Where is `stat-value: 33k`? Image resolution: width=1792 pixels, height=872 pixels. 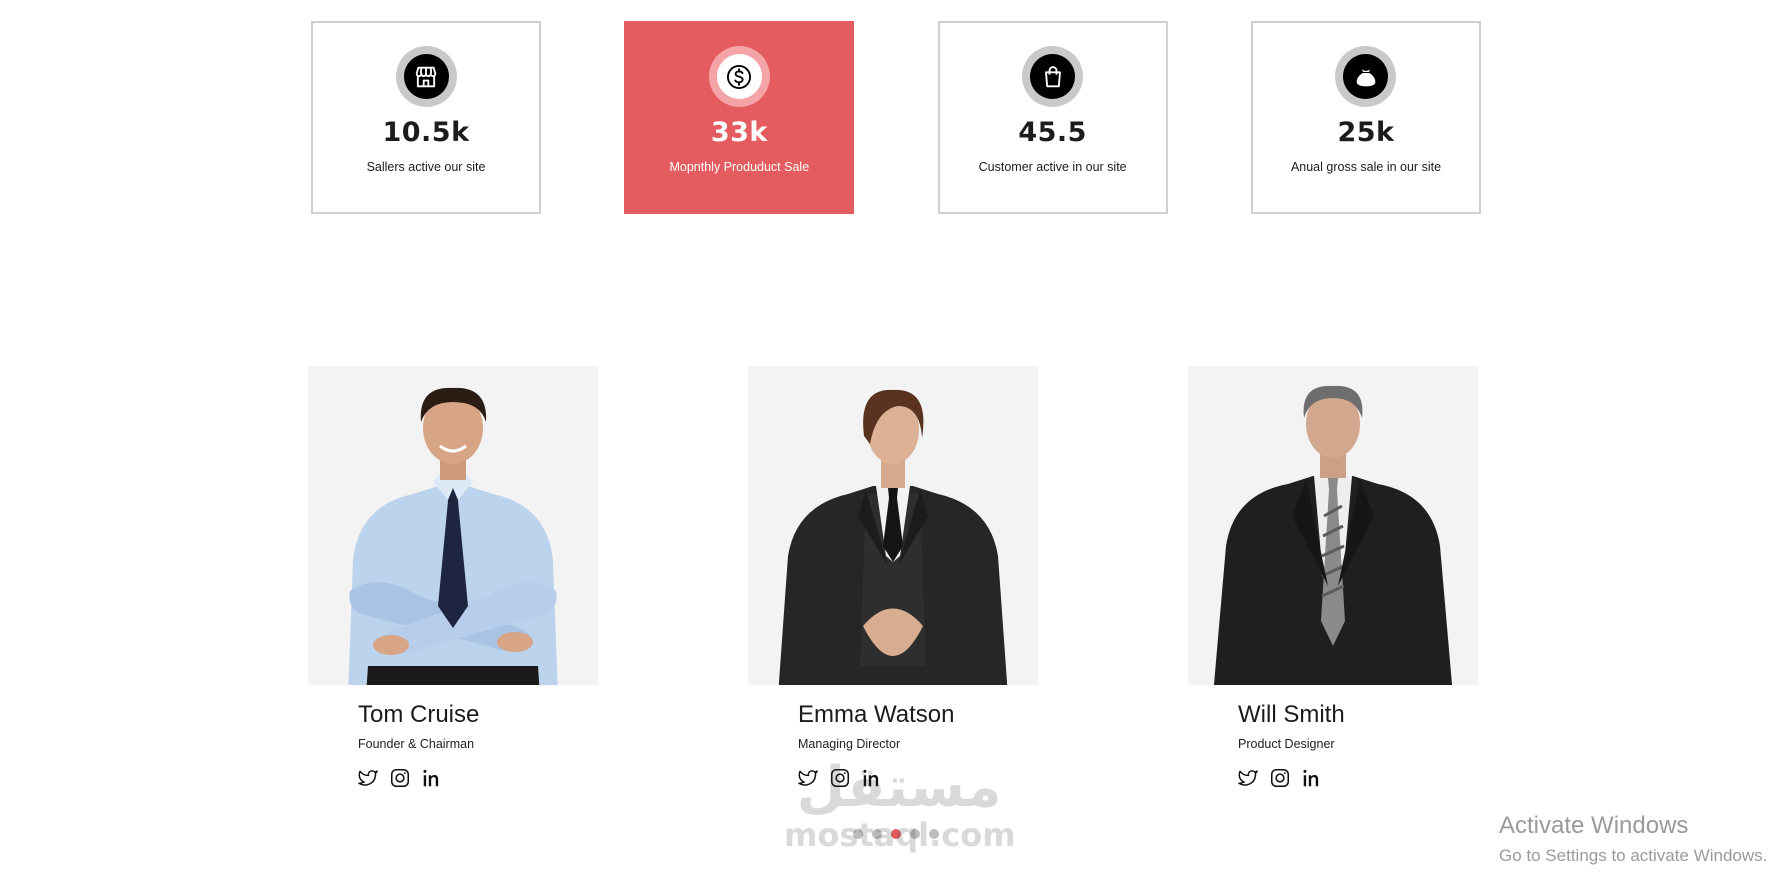 stat-value: 33k is located at coordinates (739, 132).